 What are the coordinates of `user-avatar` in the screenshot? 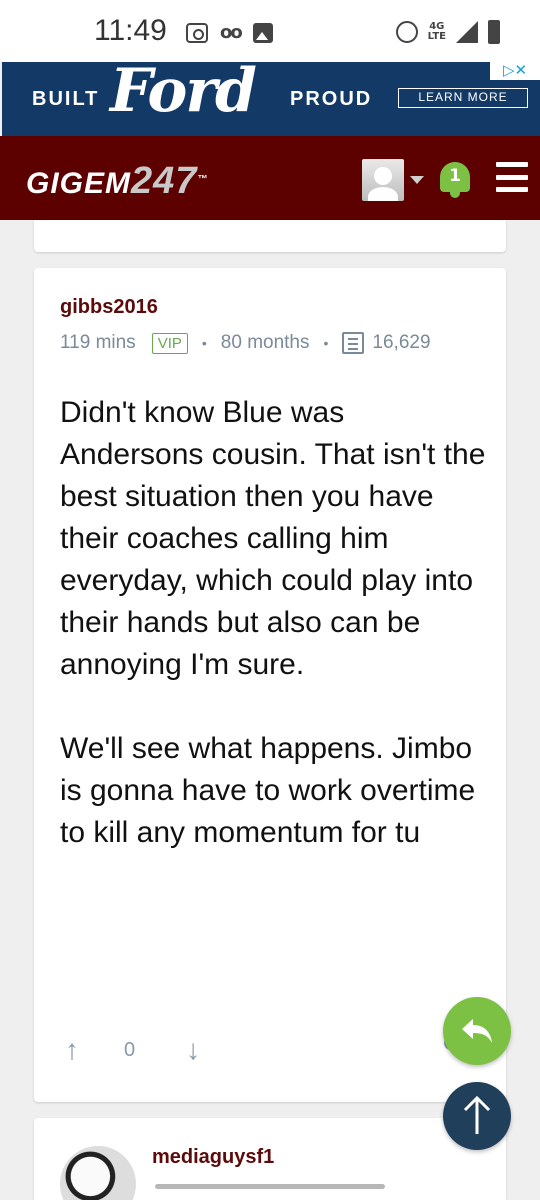 It's located at (383, 180).